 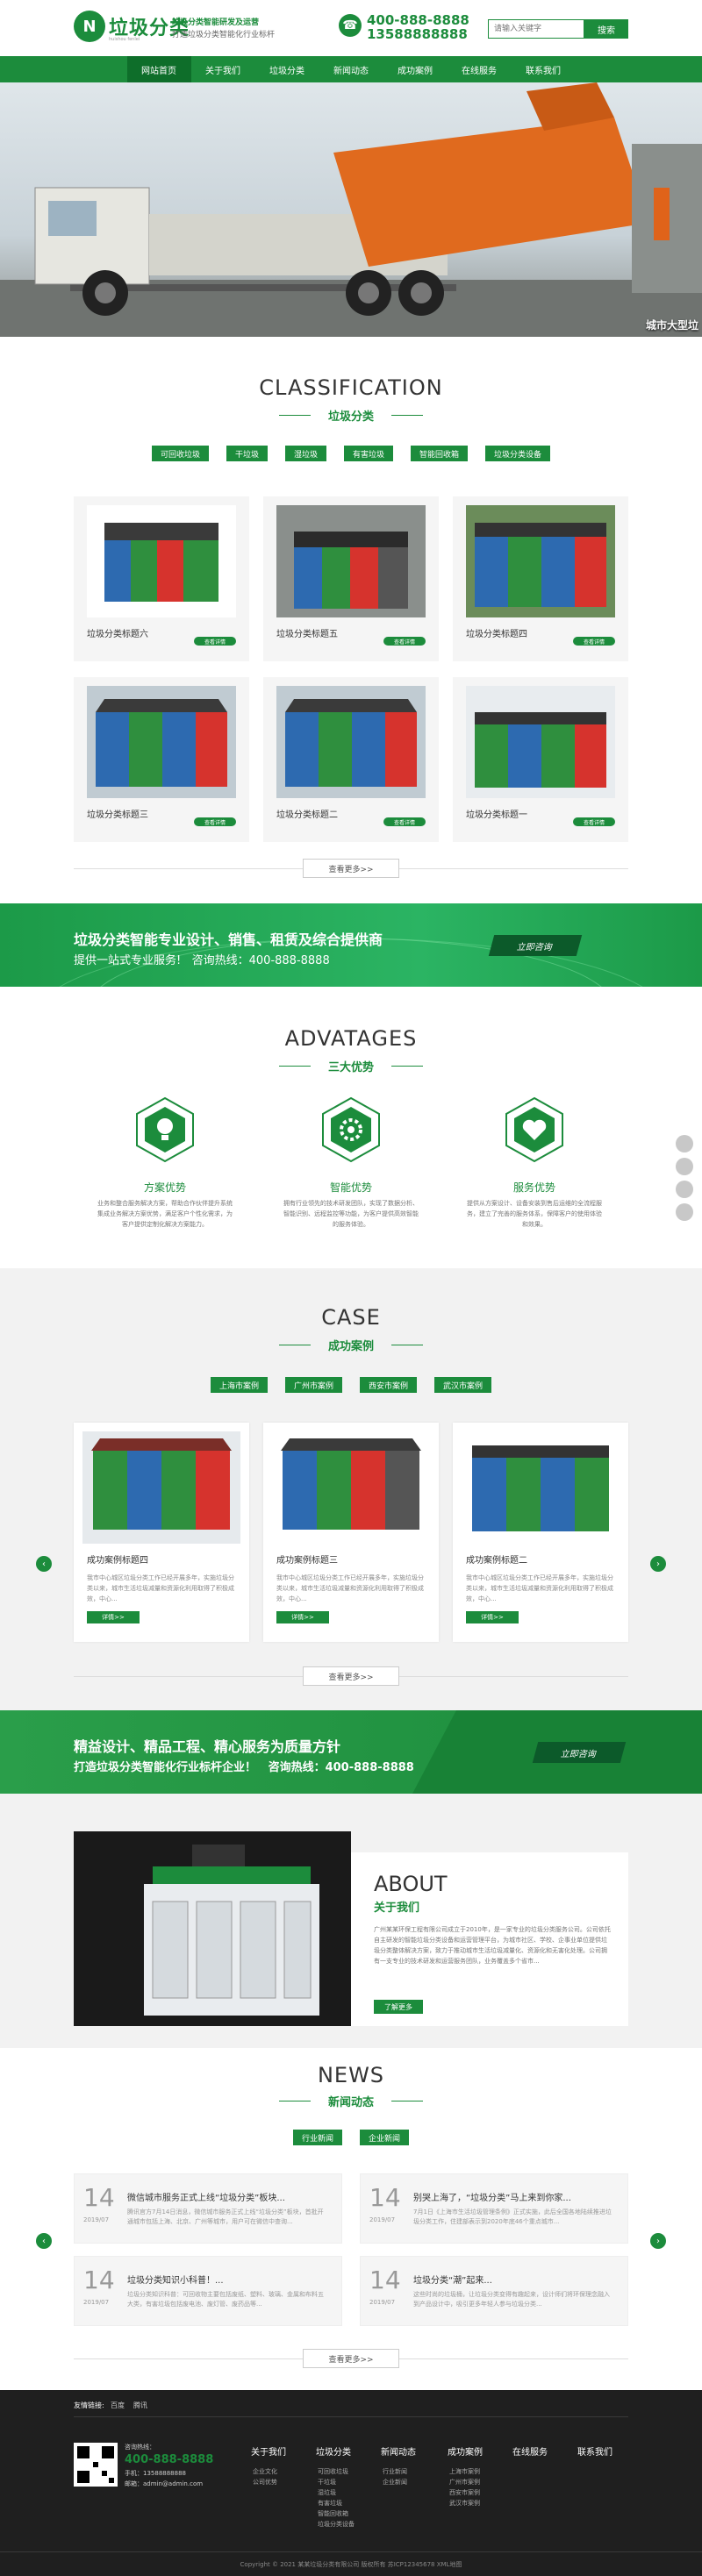 What do you see at coordinates (398, 2007) in the screenshot?
I see `about-more-button: 了解更多` at bounding box center [398, 2007].